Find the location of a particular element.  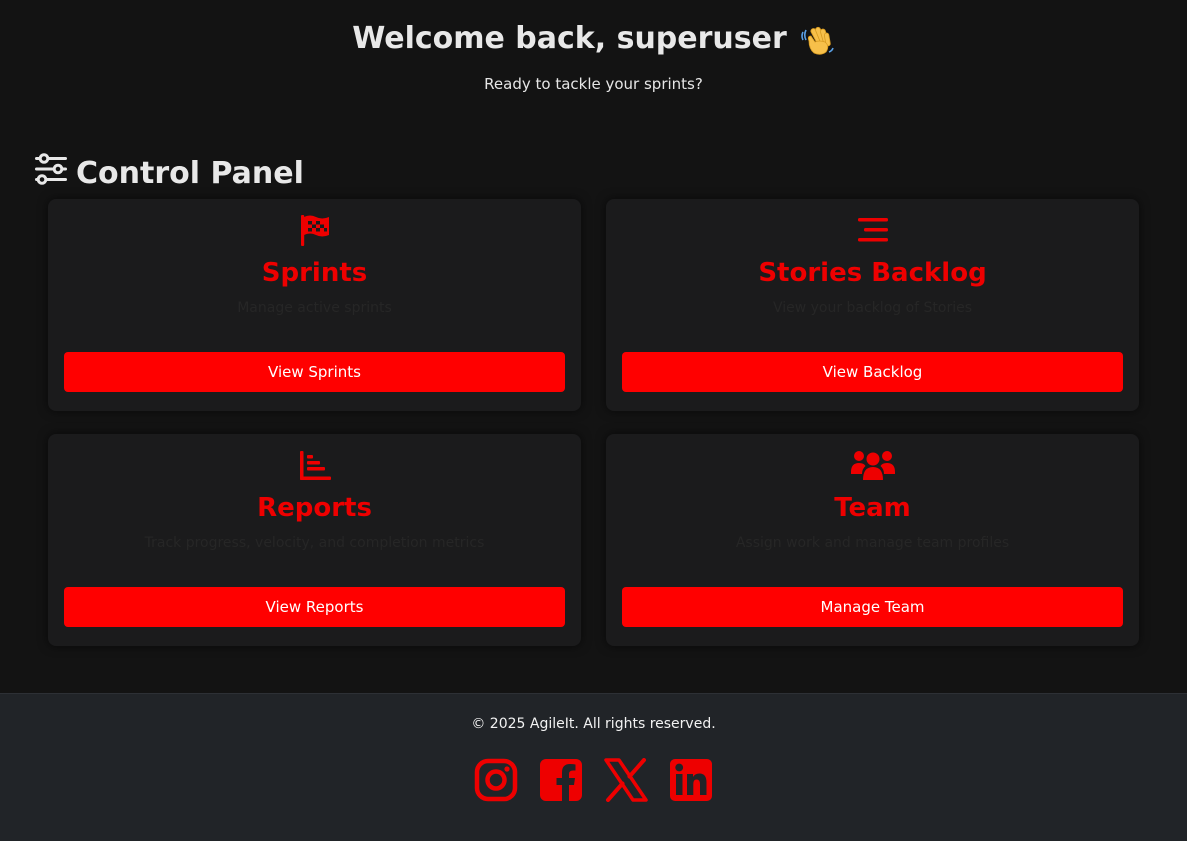

card-title: Stories Backlog is located at coordinates (872, 273).